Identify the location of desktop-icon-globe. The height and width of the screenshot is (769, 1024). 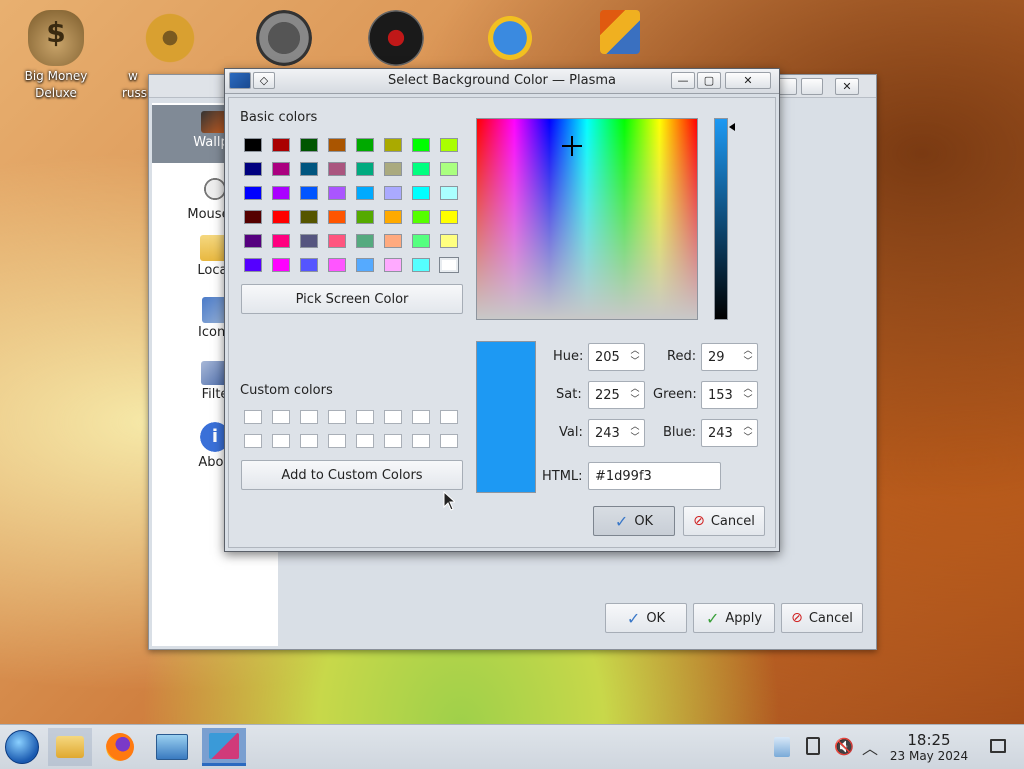
(510, 39).